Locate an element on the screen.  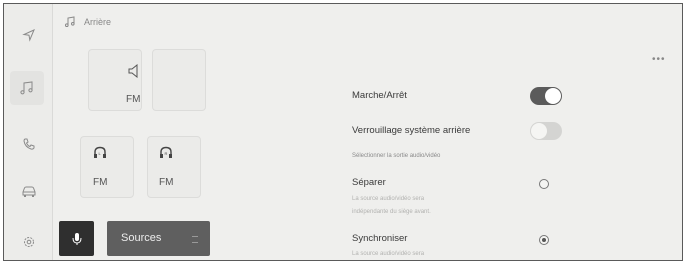
front-source-label: FM is located at coordinates (133, 99).